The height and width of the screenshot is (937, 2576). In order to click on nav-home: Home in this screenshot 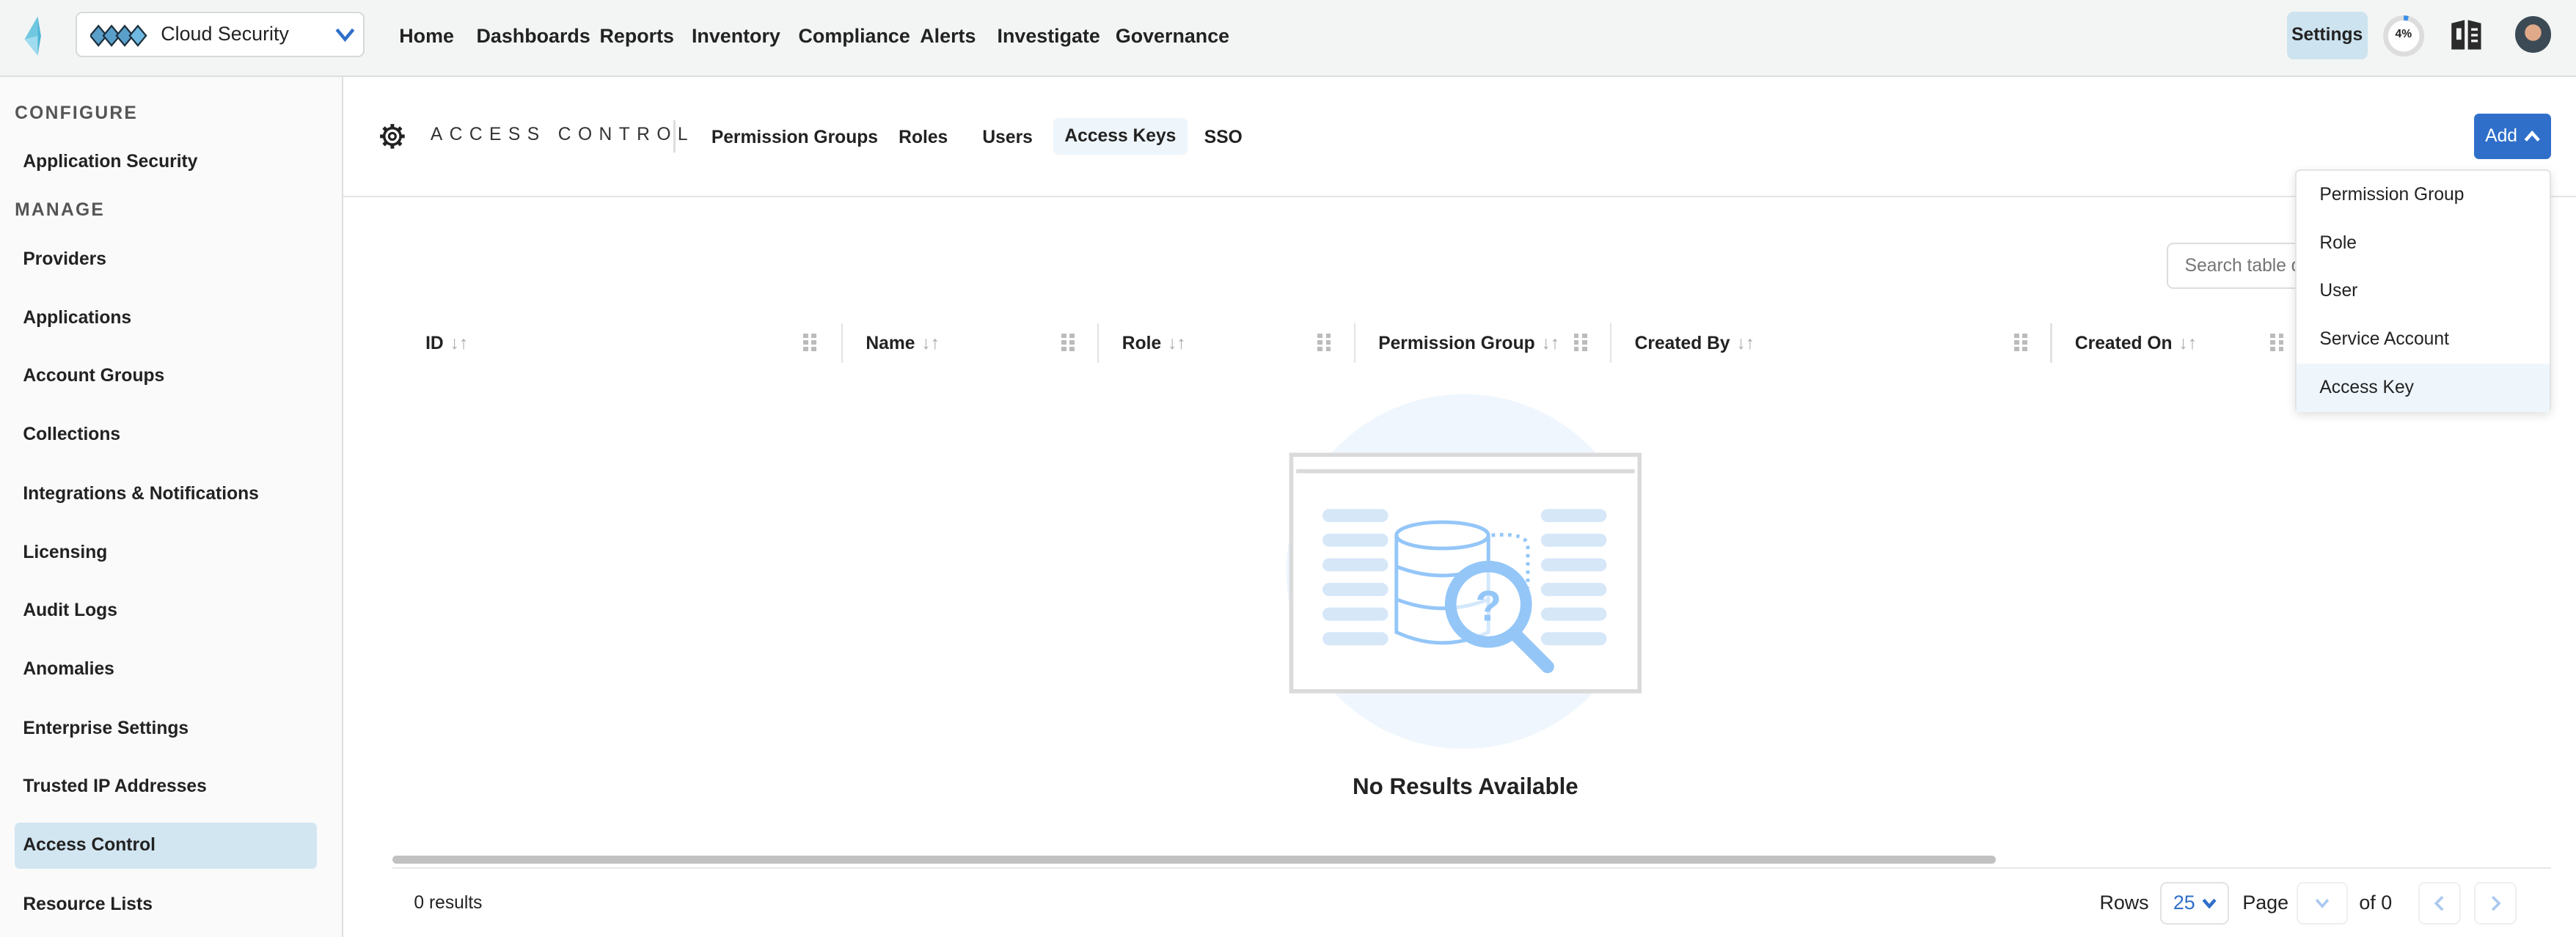, I will do `click(427, 37)`.